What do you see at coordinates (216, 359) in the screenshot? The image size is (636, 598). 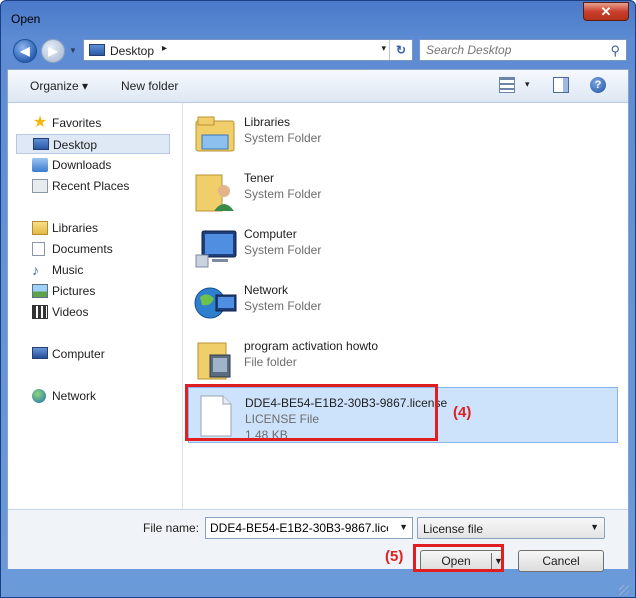 I see `folder-icon` at bounding box center [216, 359].